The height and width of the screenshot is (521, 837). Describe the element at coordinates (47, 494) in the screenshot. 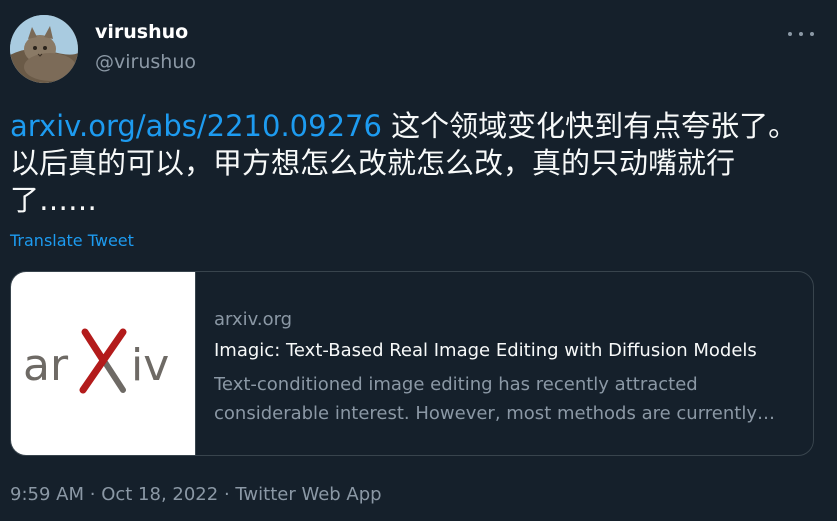

I see `tweet-time: 9:59 AM` at that location.